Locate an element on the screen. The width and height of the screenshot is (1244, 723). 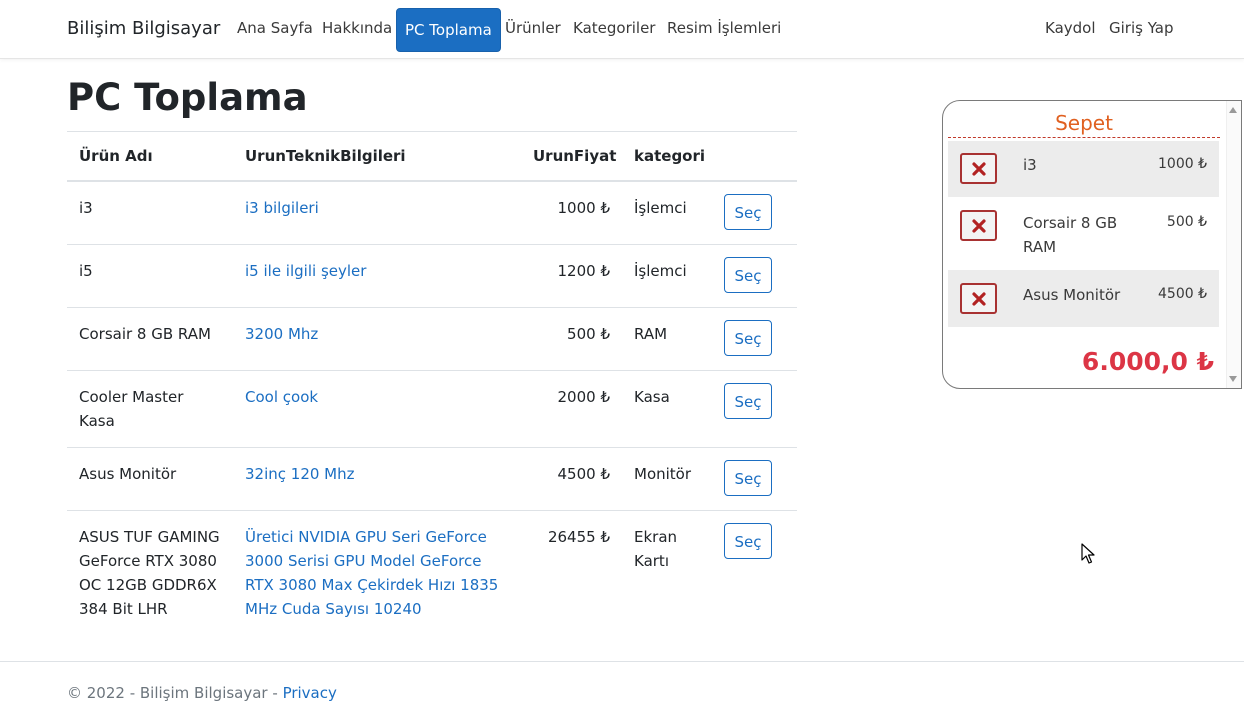
cart-item-name: Asus Monitör is located at coordinates (1072, 295).